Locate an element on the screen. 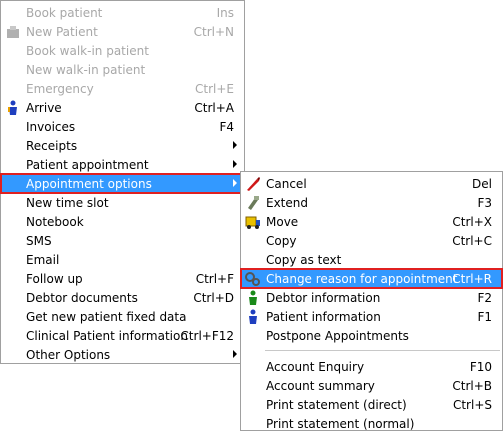  menu-item-email: Email is located at coordinates (122, 259).